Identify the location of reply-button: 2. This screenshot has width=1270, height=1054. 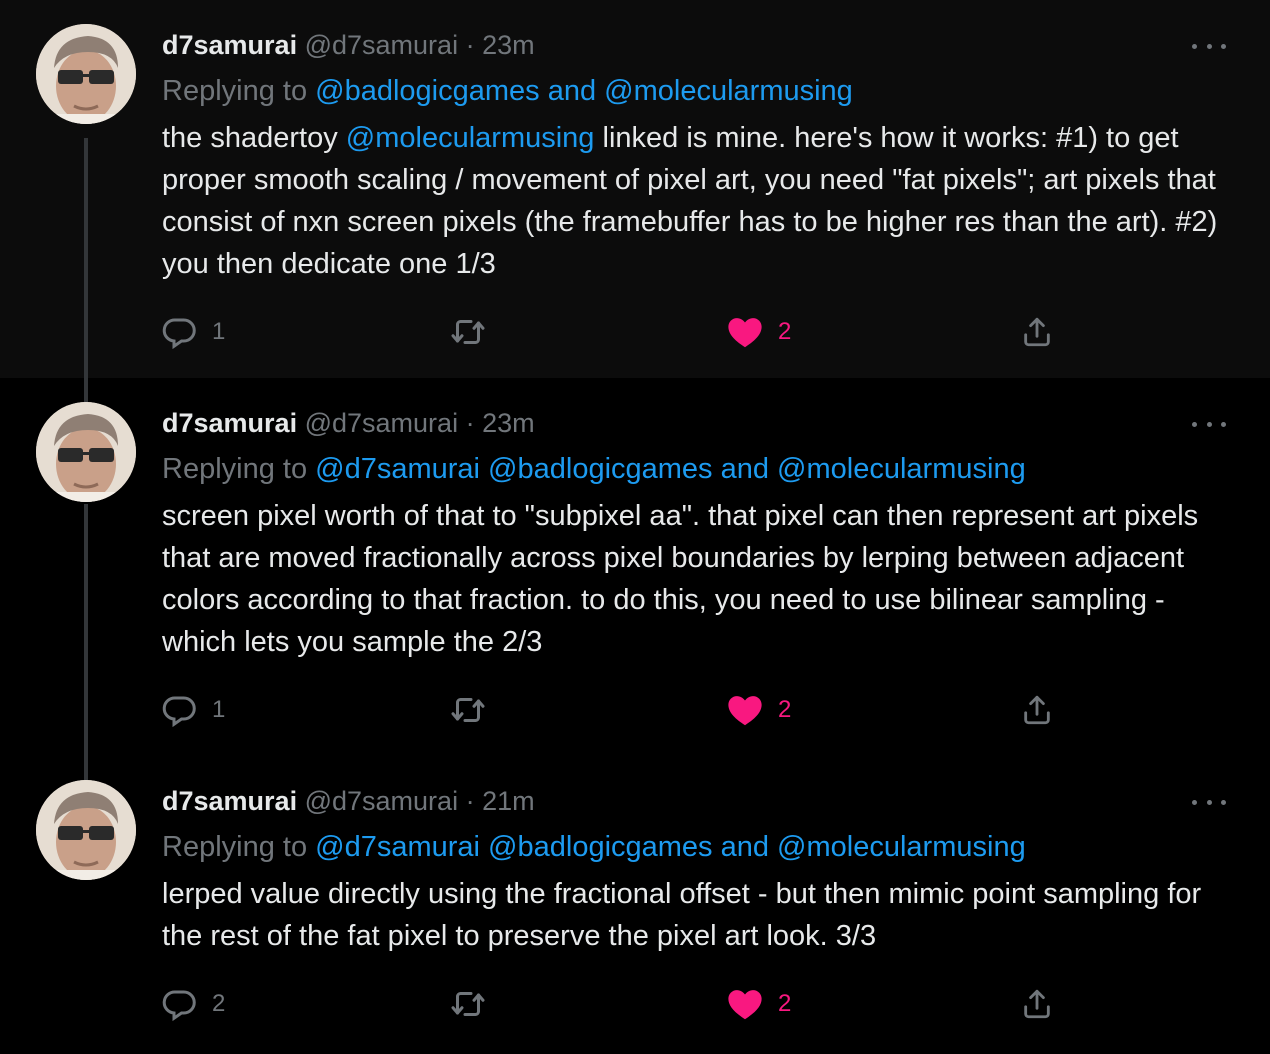
(193, 1004).